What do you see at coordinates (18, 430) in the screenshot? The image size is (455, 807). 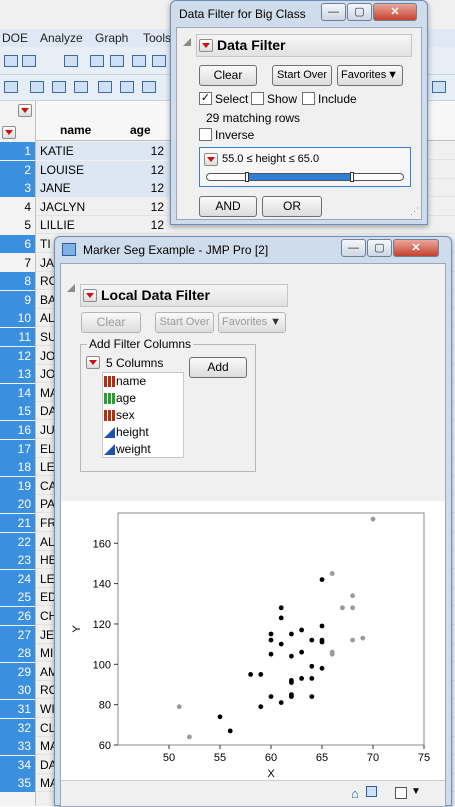 I see `row-number: 16` at bounding box center [18, 430].